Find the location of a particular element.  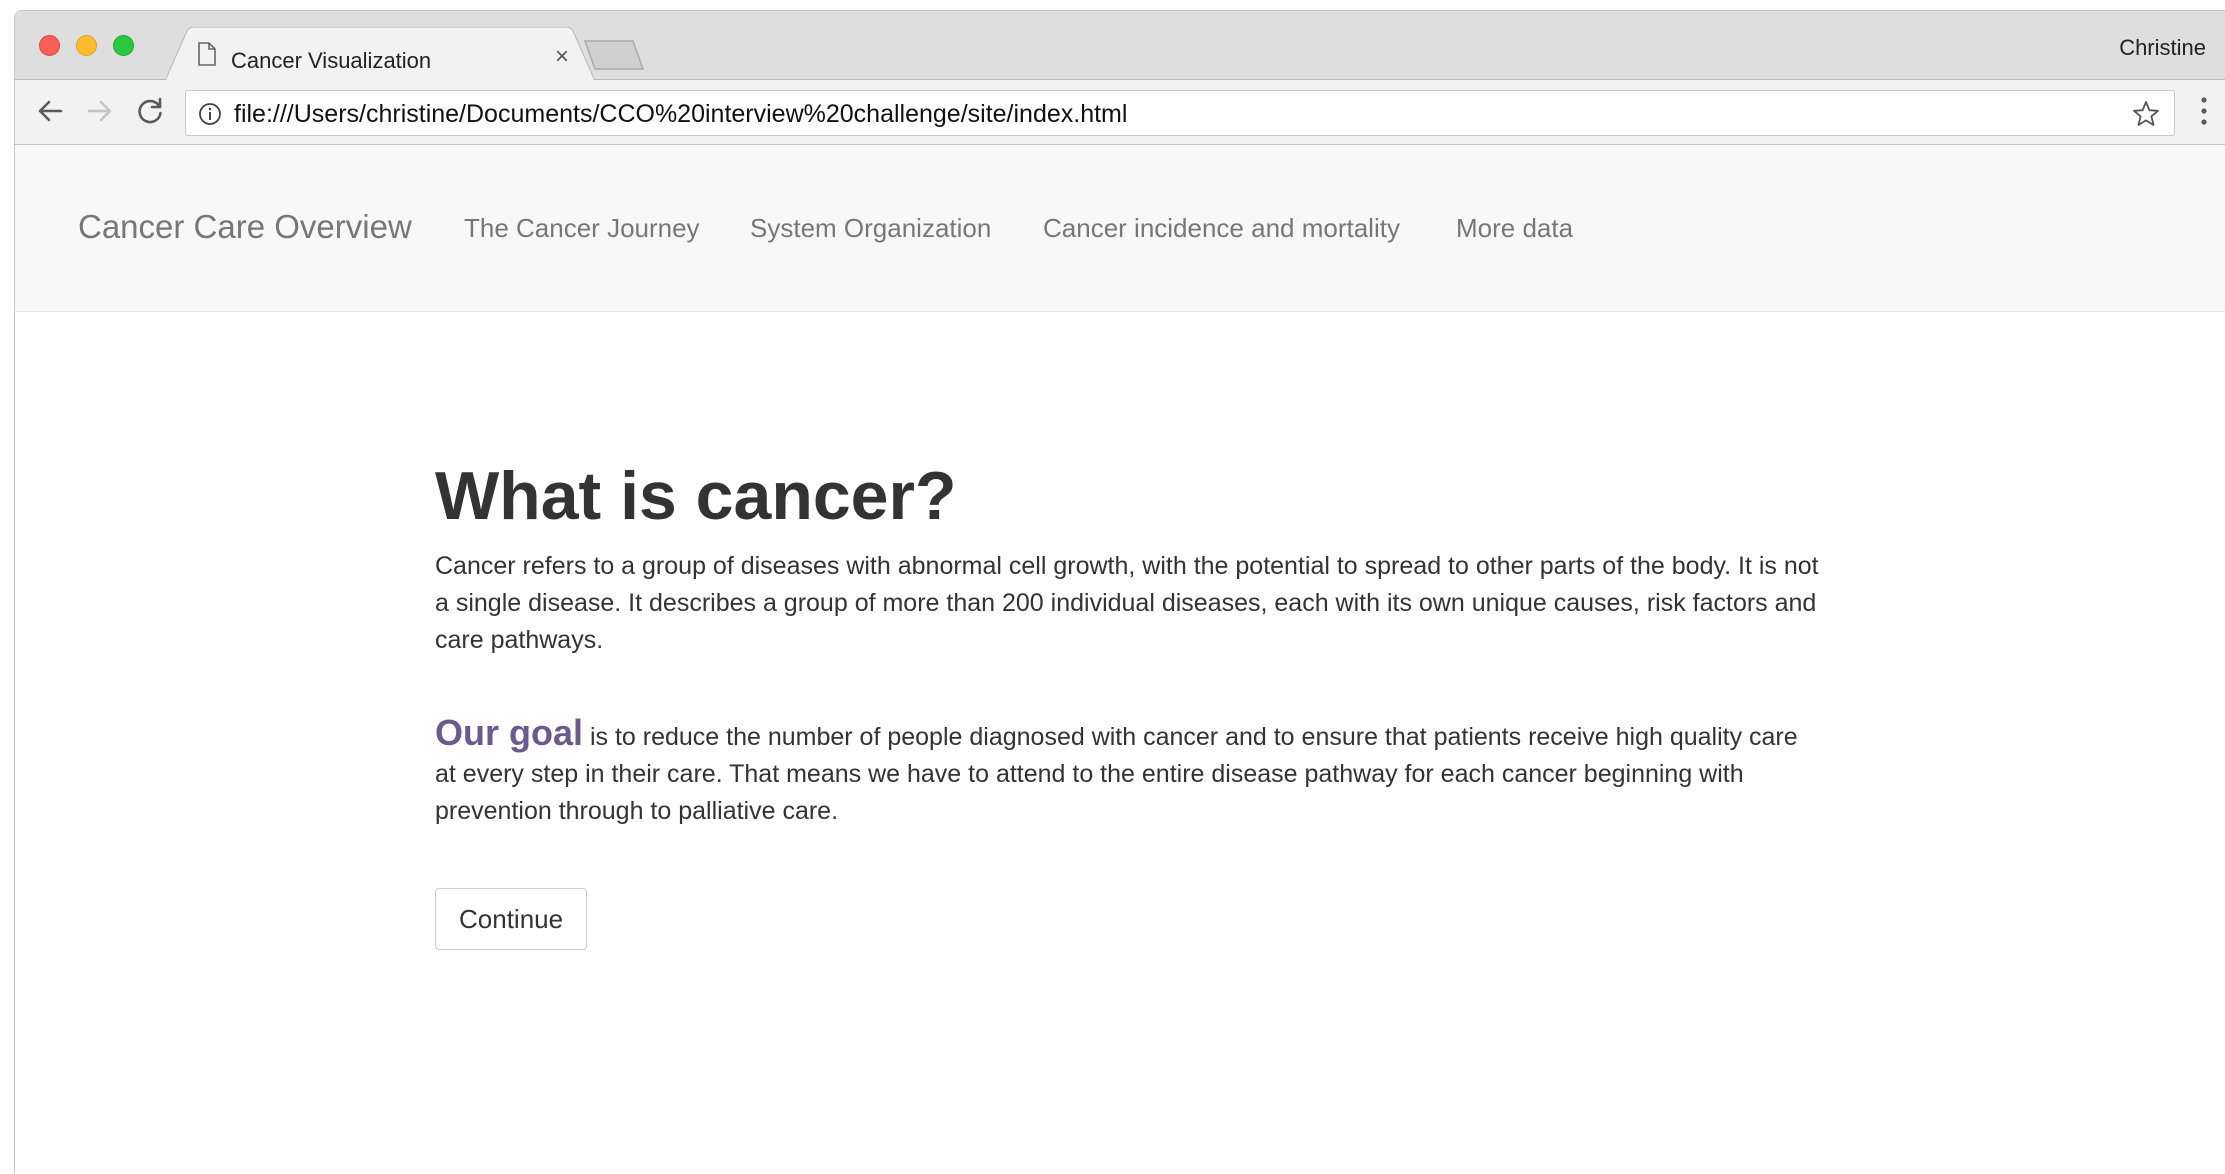

forward-arrow-icon is located at coordinates (100, 111).